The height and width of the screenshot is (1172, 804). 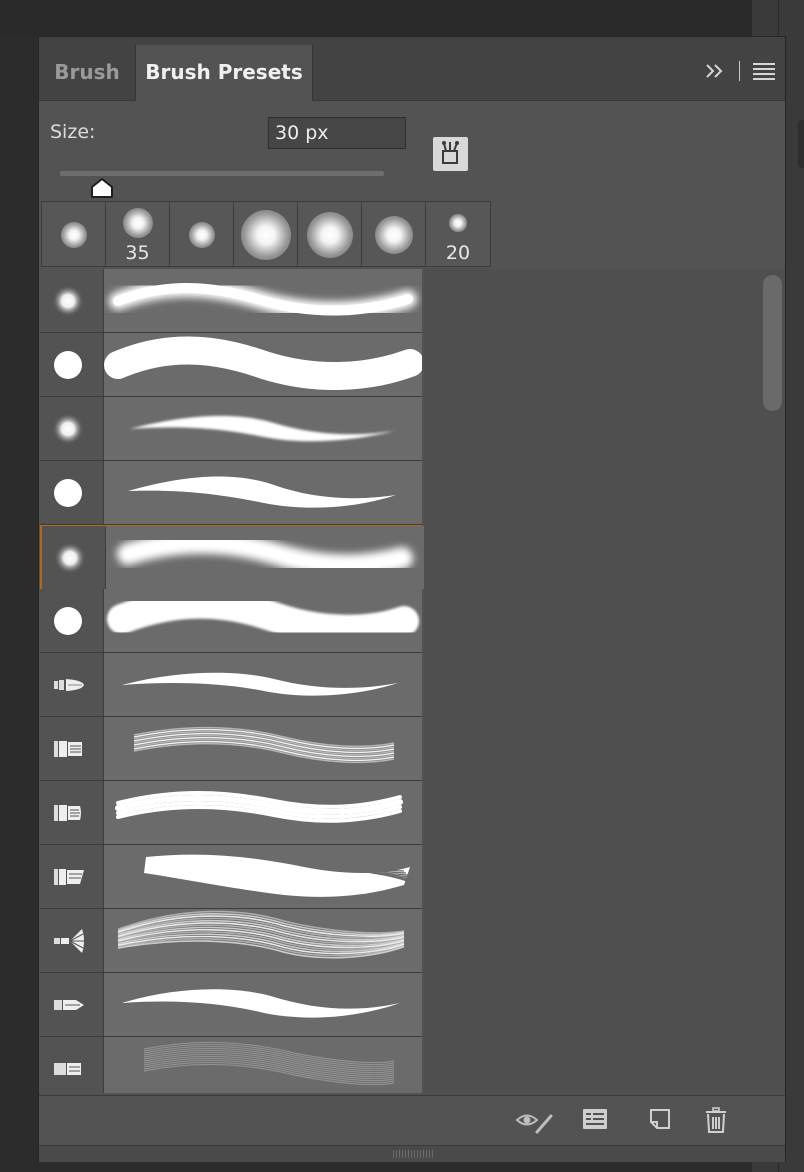 I want to click on flat-bristle-tip-icon, so click(x=72, y=748).